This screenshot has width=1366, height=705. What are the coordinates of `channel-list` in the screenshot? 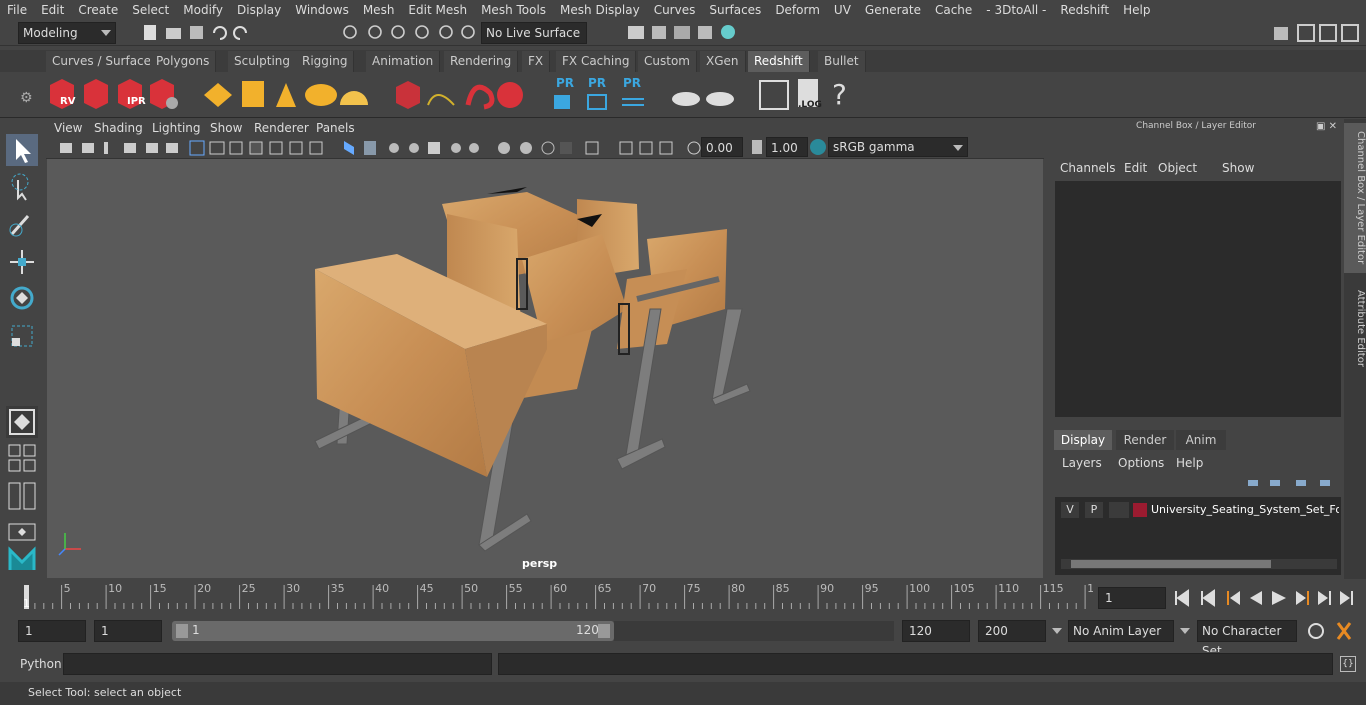 It's located at (1198, 299).